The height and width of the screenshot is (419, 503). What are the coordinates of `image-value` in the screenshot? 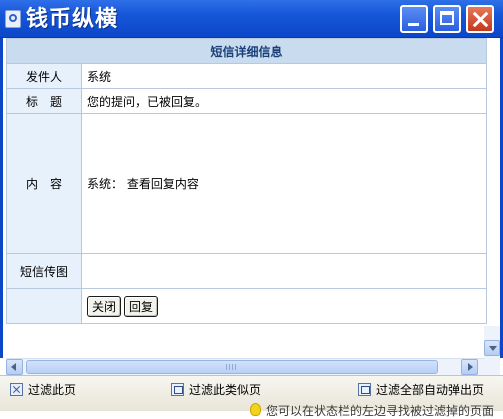 It's located at (284, 271).